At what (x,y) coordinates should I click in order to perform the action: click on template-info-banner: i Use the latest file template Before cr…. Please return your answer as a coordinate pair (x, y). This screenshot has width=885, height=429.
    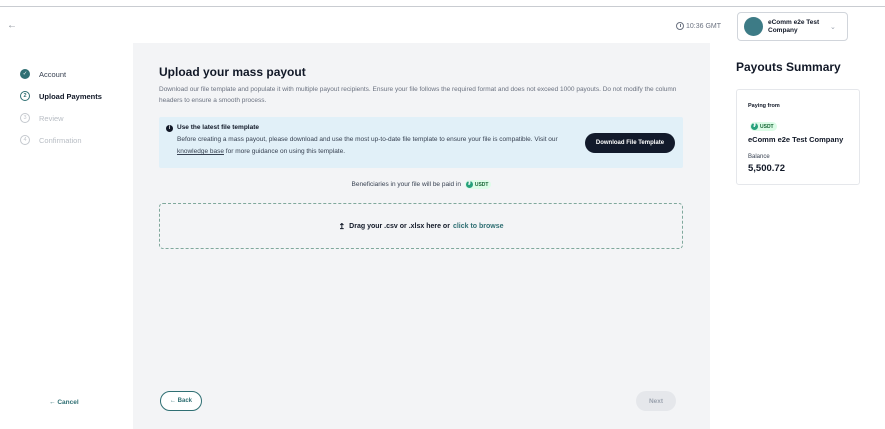
    Looking at the image, I should click on (421, 142).